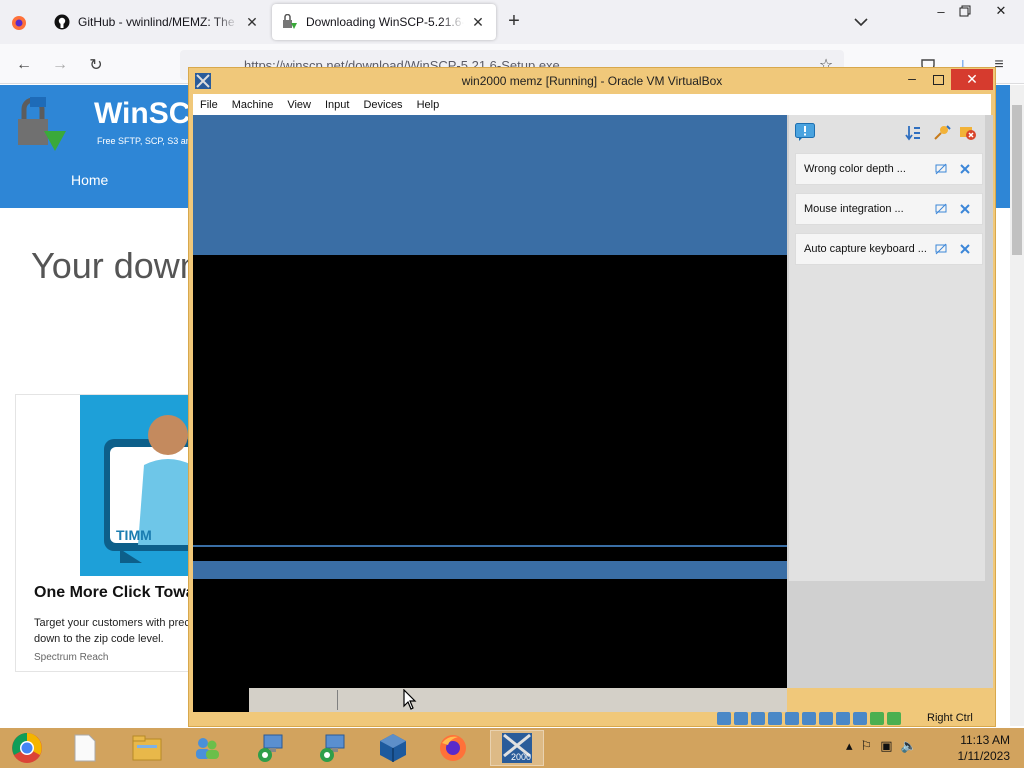 Image resolution: width=1024 pixels, height=768 pixels. Describe the element at coordinates (965, 11) in the screenshot. I see `browser-restore-button` at that location.